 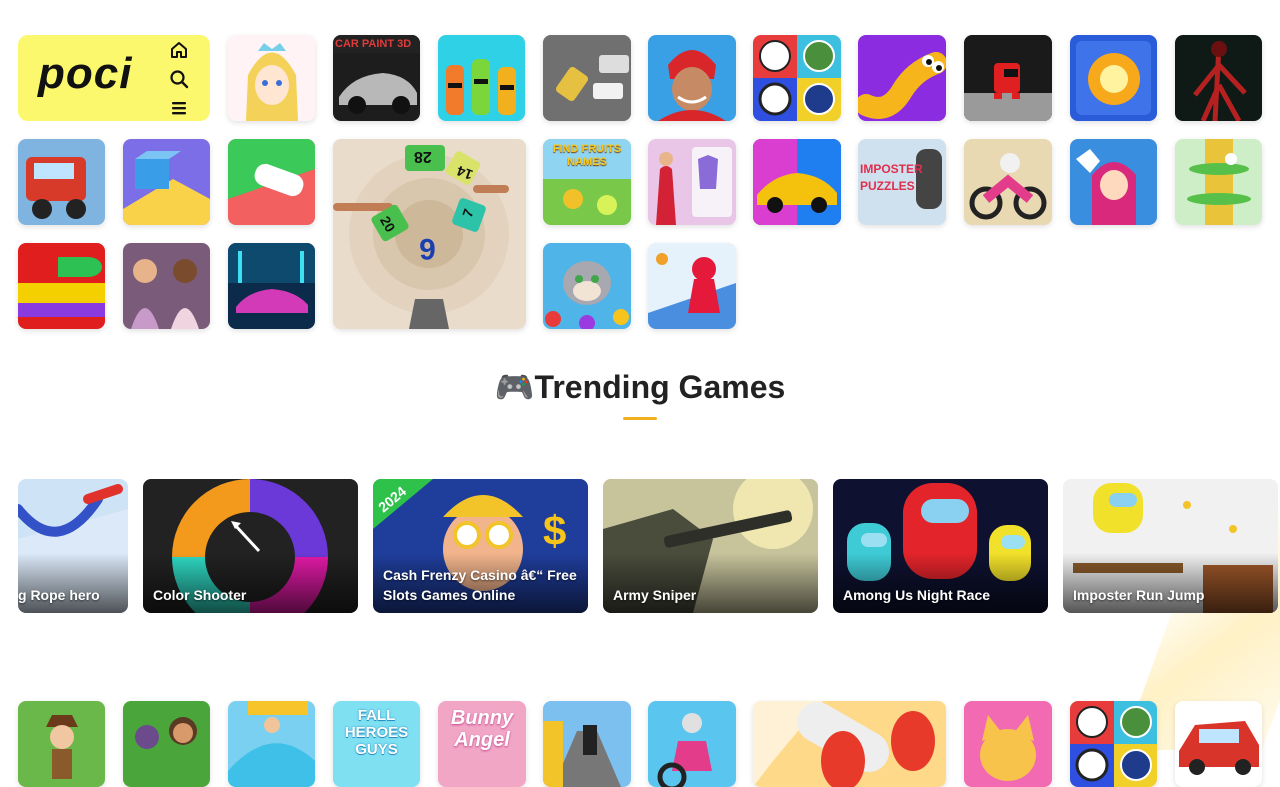 What do you see at coordinates (849, 744) in the screenshot?
I see `game-tile-red-blob` at bounding box center [849, 744].